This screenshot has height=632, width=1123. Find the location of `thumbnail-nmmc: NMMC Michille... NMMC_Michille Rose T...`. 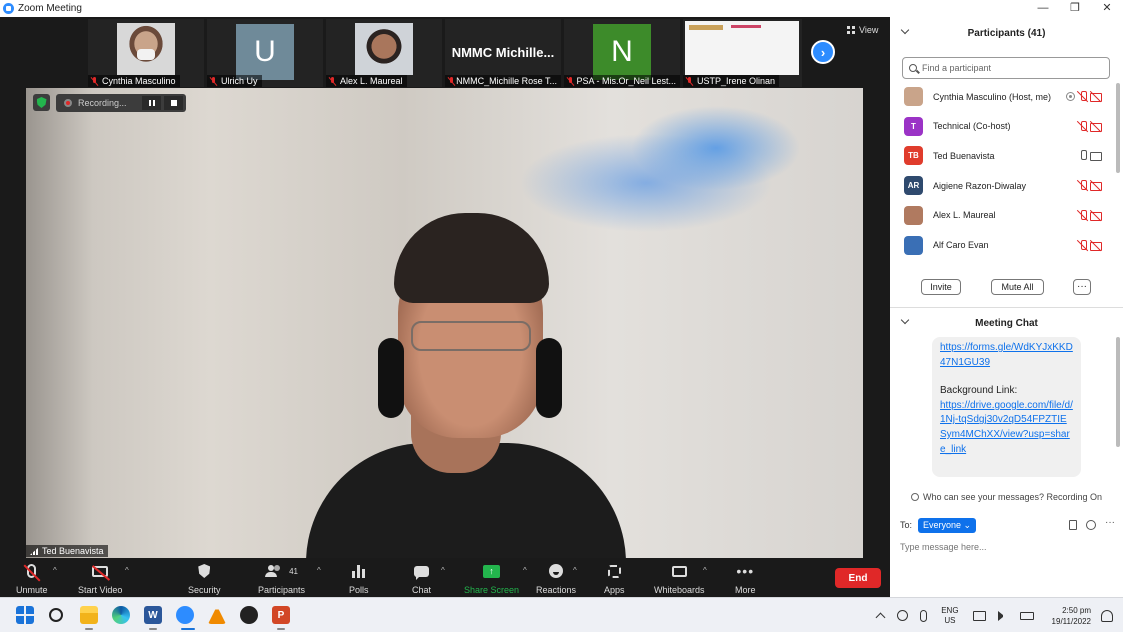

thumbnail-nmmc: NMMC Michille... NMMC_Michille Rose T... is located at coordinates (503, 53).